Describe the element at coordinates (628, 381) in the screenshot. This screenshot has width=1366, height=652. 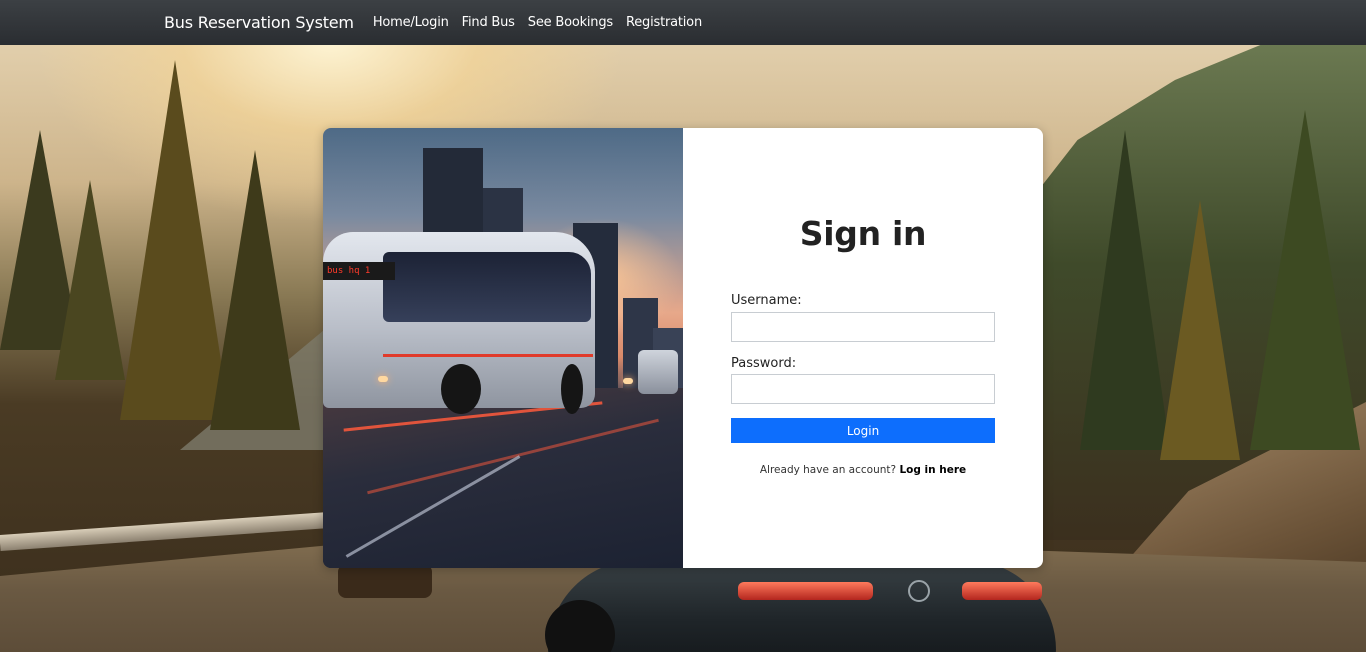
I see `van-headlight` at that location.